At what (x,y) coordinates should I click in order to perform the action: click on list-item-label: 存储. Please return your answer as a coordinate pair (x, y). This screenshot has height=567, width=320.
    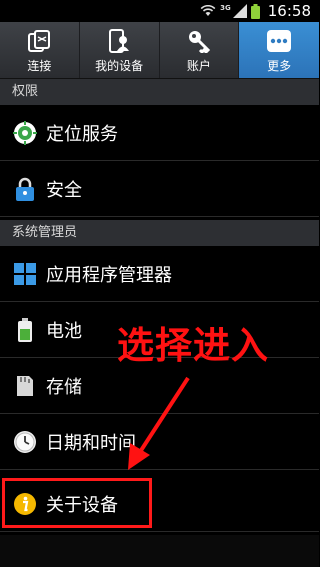
    Looking at the image, I should click on (64, 387).